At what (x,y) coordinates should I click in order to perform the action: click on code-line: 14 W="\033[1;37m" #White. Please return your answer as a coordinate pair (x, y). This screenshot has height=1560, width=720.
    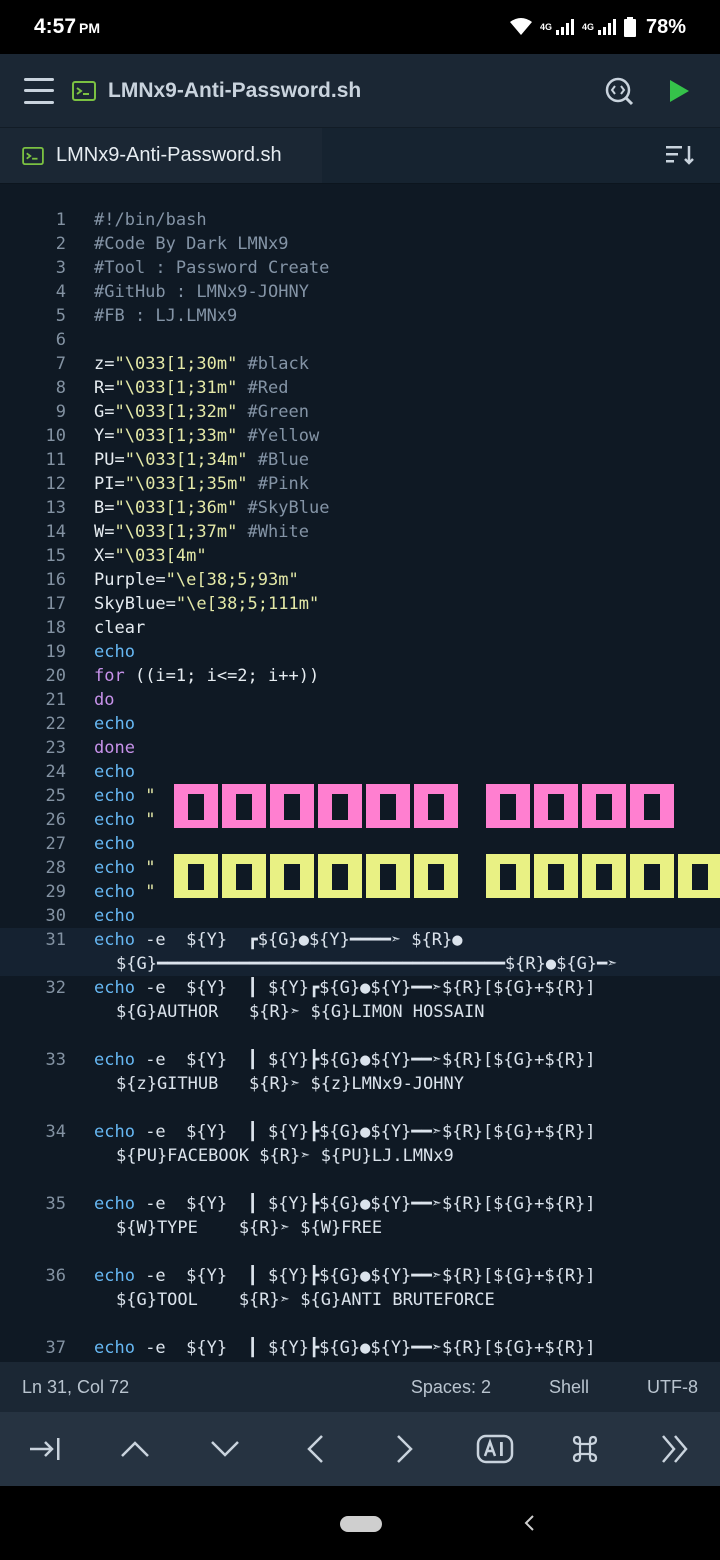
    Looking at the image, I should click on (360, 532).